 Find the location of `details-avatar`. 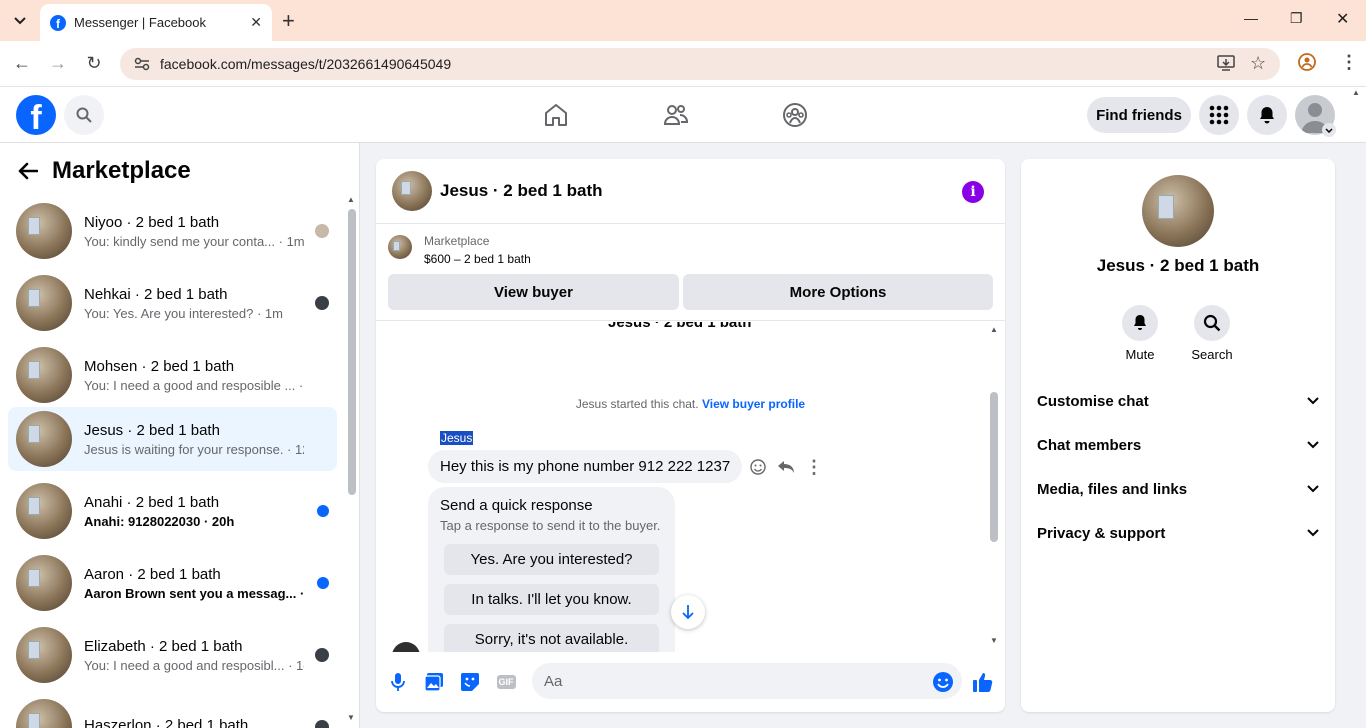

details-avatar is located at coordinates (1178, 211).